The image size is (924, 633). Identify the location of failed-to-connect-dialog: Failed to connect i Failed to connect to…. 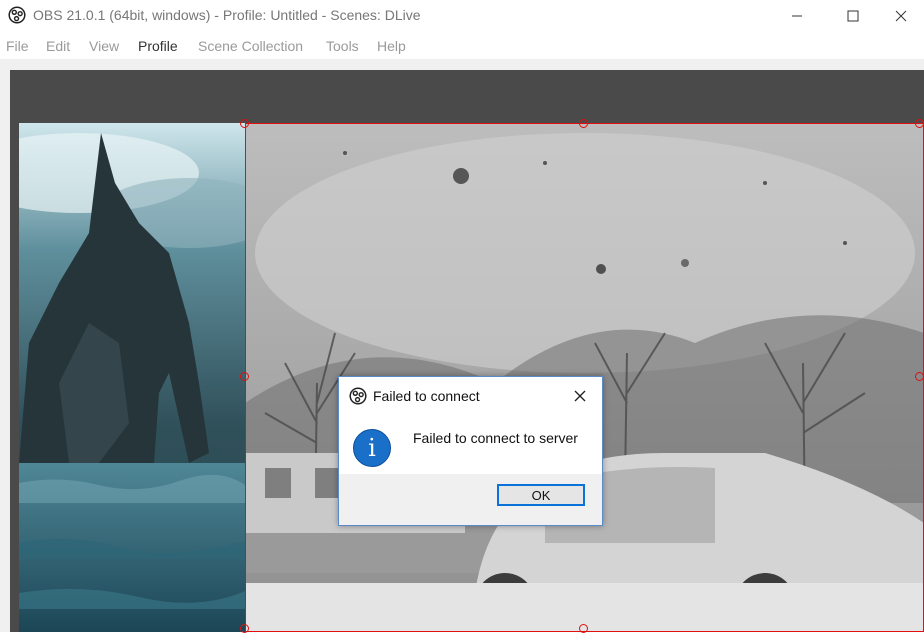
(470, 451).